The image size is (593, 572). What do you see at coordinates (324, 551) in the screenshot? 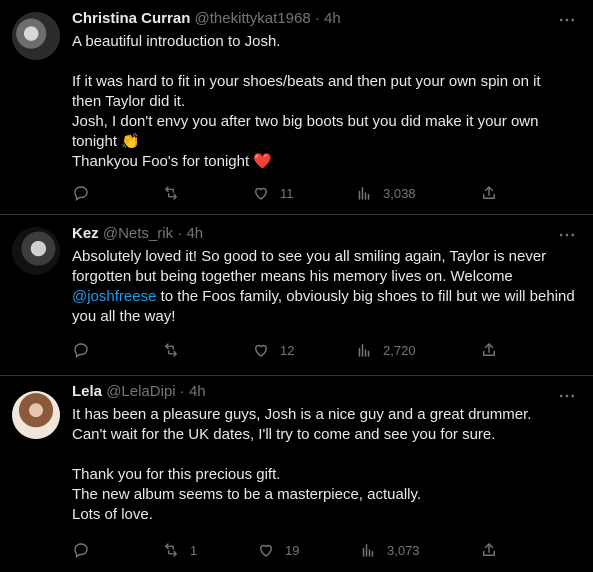
I see `tweet-actions: 1 19 3,073` at bounding box center [324, 551].